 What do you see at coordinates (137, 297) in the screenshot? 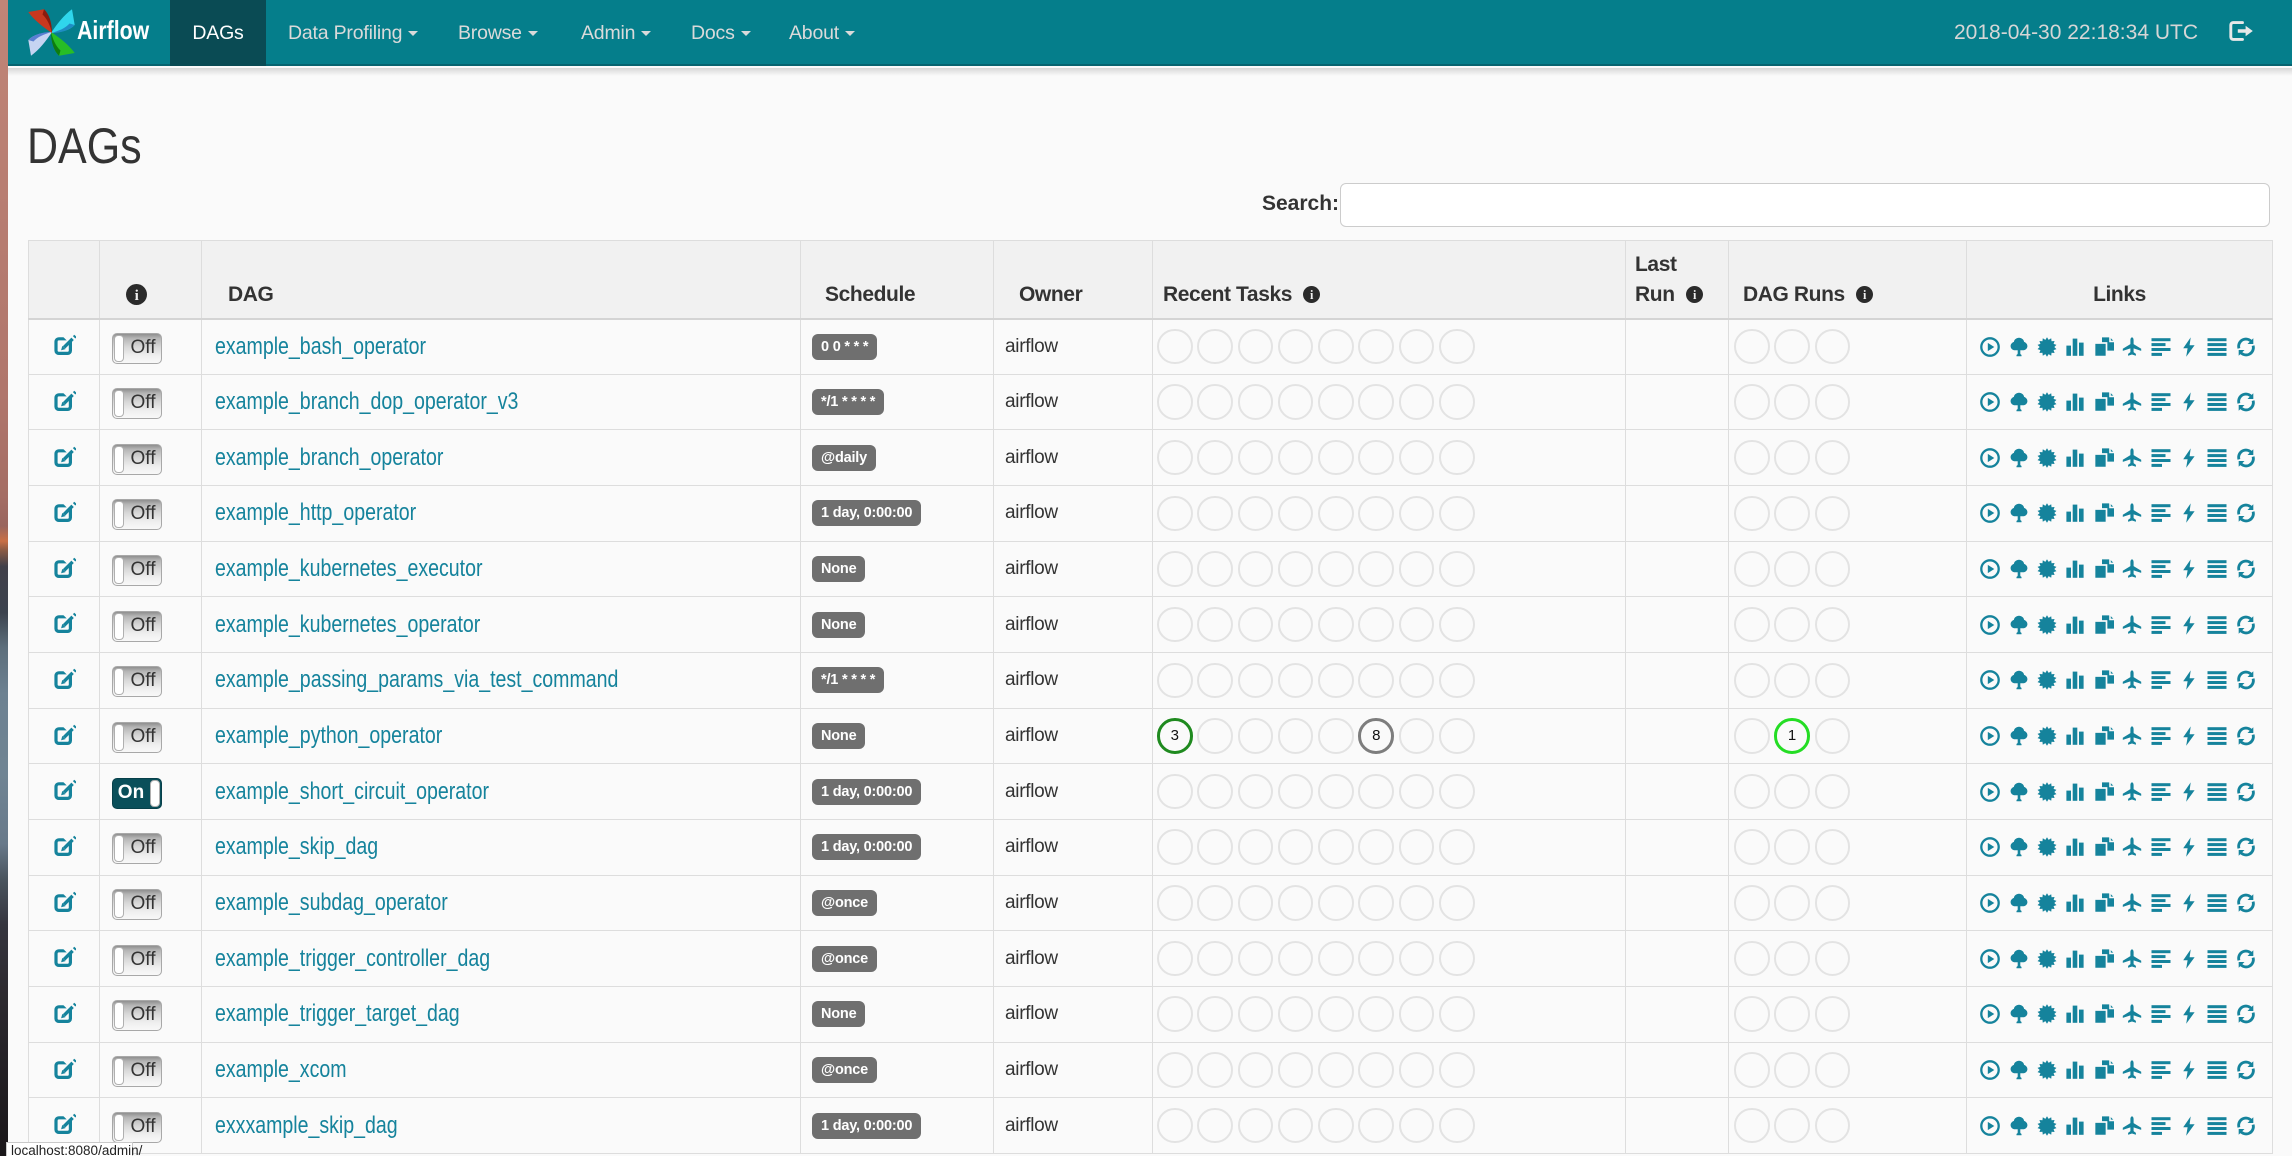
I see `svg-text: i` at bounding box center [137, 297].